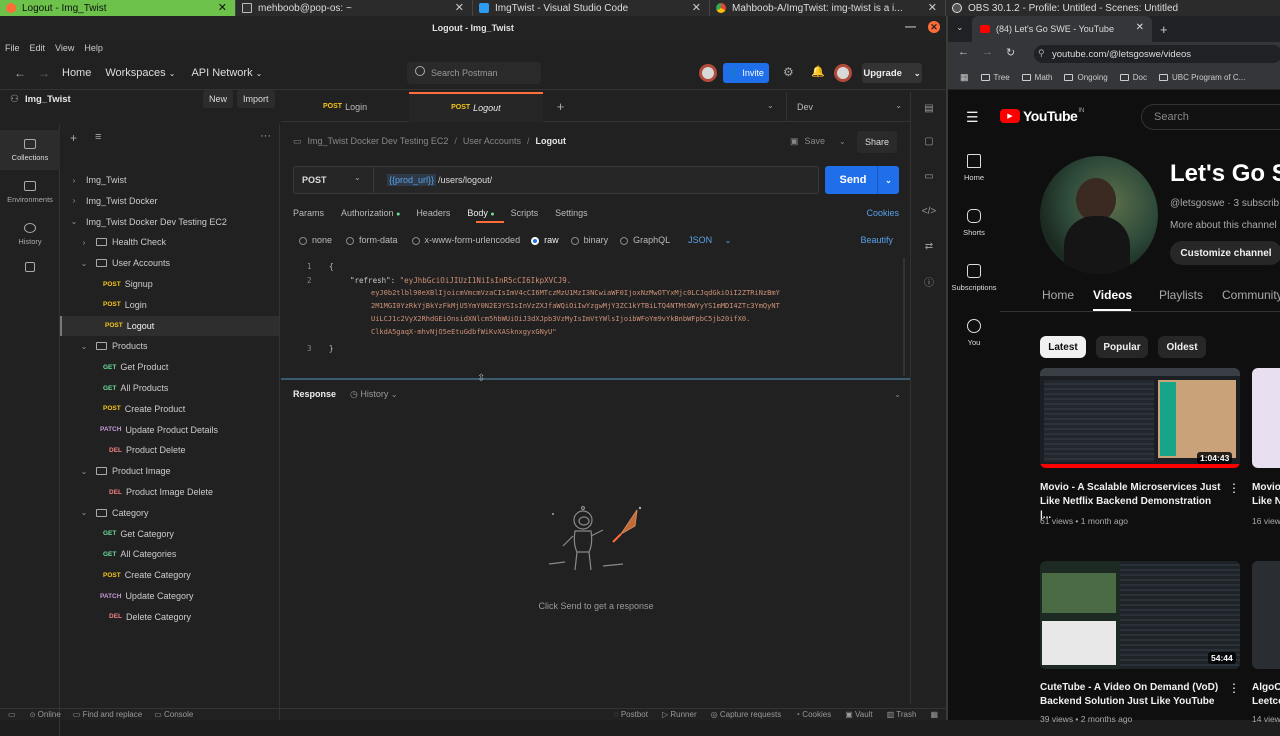 The image size is (1280, 736). I want to click on tree-folder-item: ⌄ Products, so click(169, 346).